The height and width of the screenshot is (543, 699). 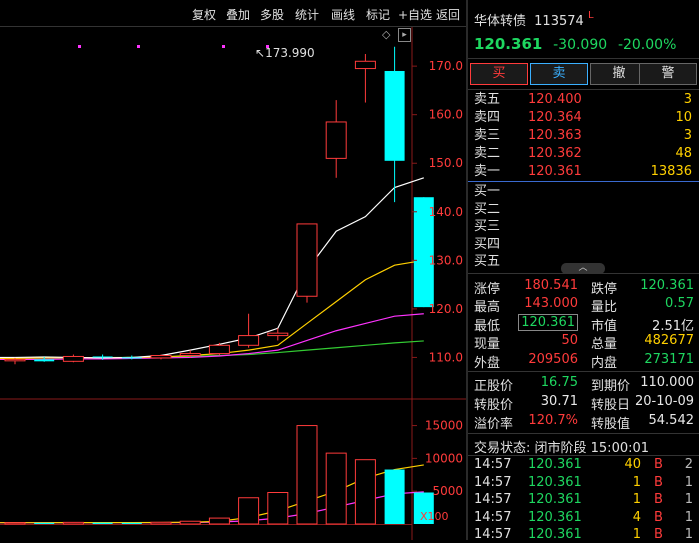 I want to click on ask-row: 卖三 120.363 3, so click(x=584, y=136).